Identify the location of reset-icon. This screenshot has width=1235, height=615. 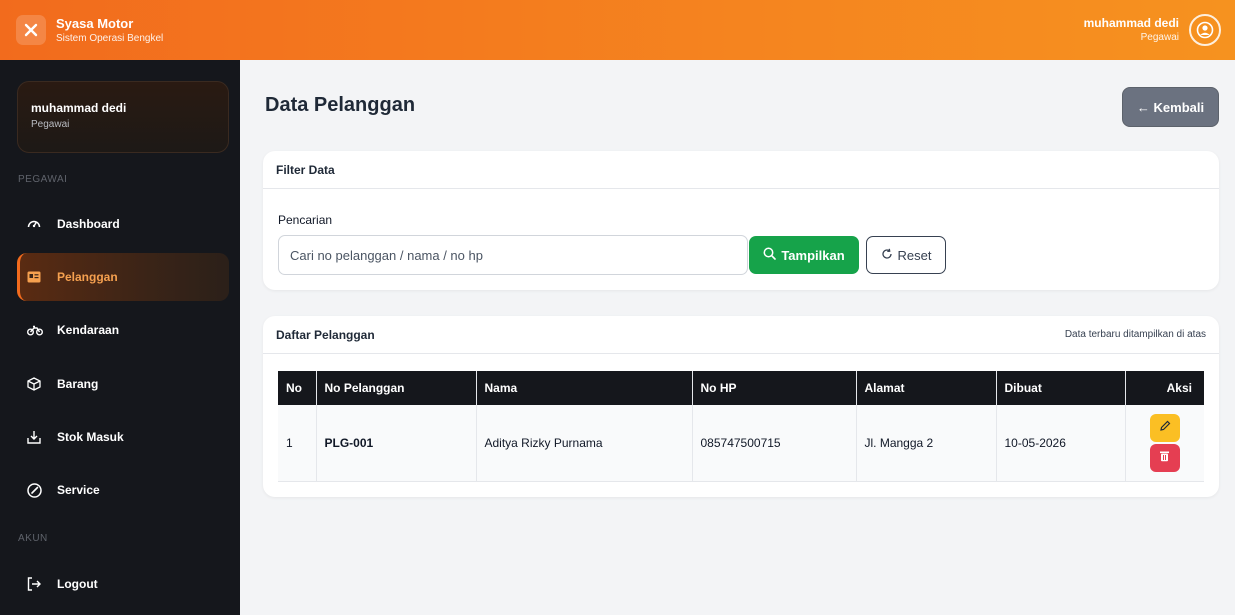
(887, 255).